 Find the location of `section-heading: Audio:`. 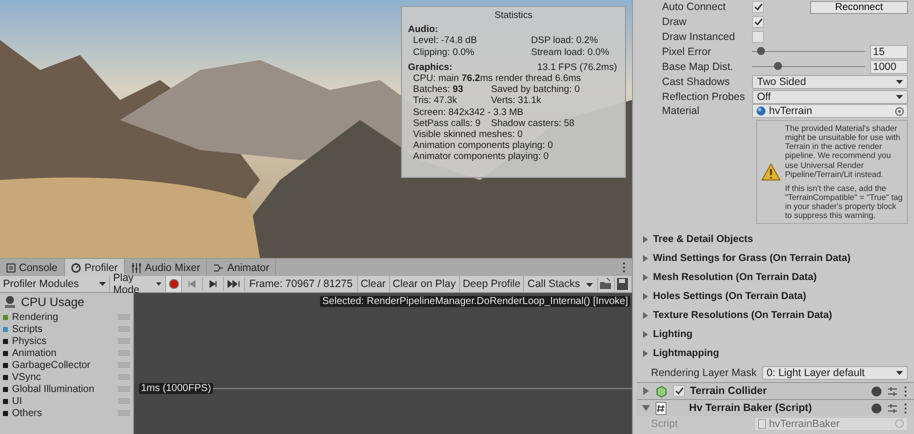

section-heading: Audio: is located at coordinates (424, 30).